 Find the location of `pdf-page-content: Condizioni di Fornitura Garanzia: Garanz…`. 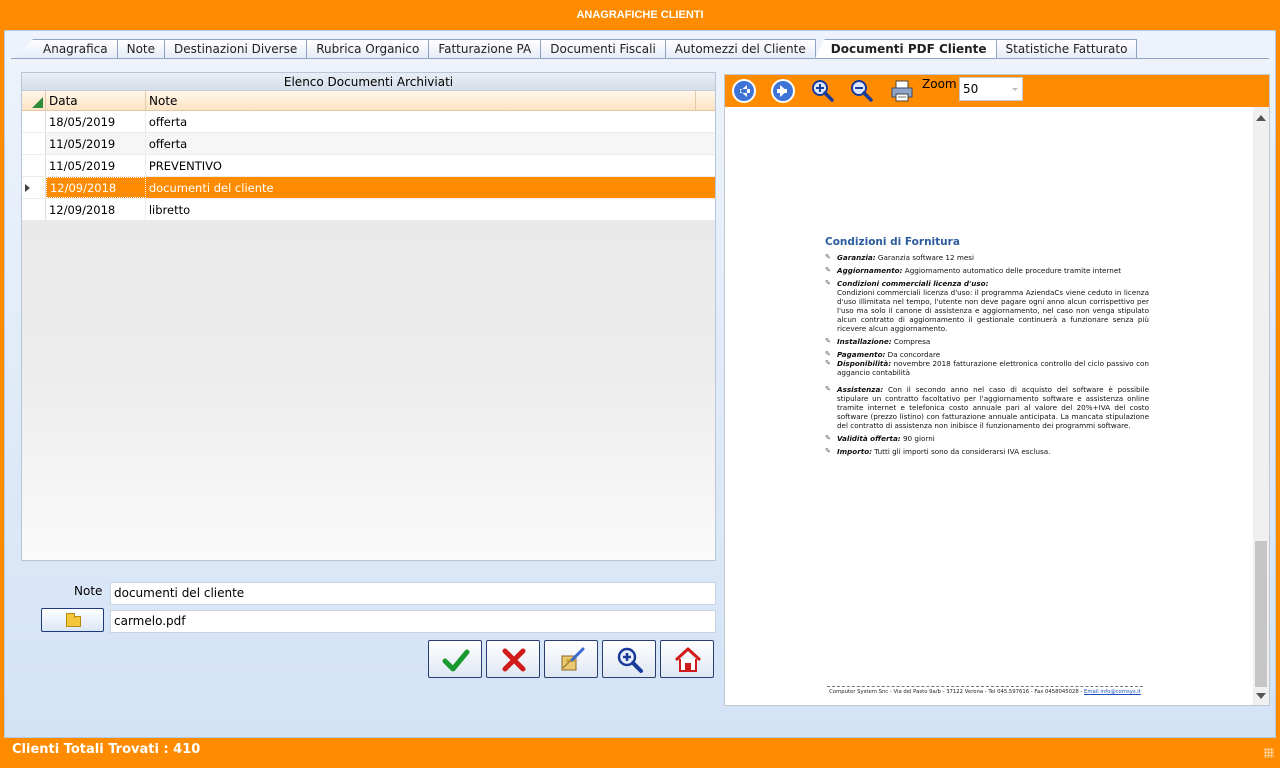

pdf-page-content: Condizioni di Fornitura Garanzia: Garanz… is located at coordinates (987, 348).